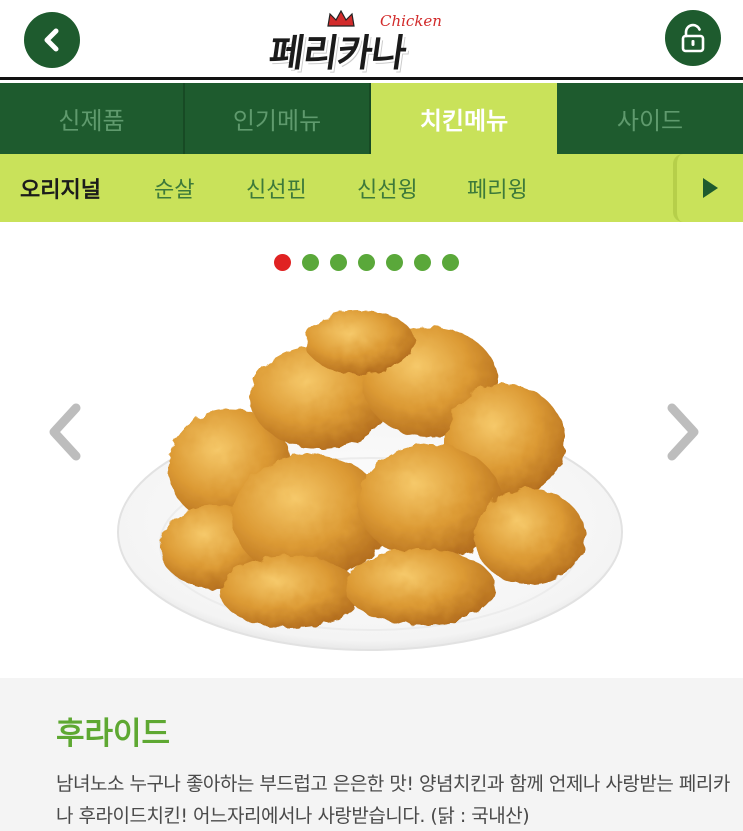 Image resolution: width=743 pixels, height=831 pixels. What do you see at coordinates (387, 188) in the screenshot?
I see `subtab-fresh-wing: 신선윙` at bounding box center [387, 188].